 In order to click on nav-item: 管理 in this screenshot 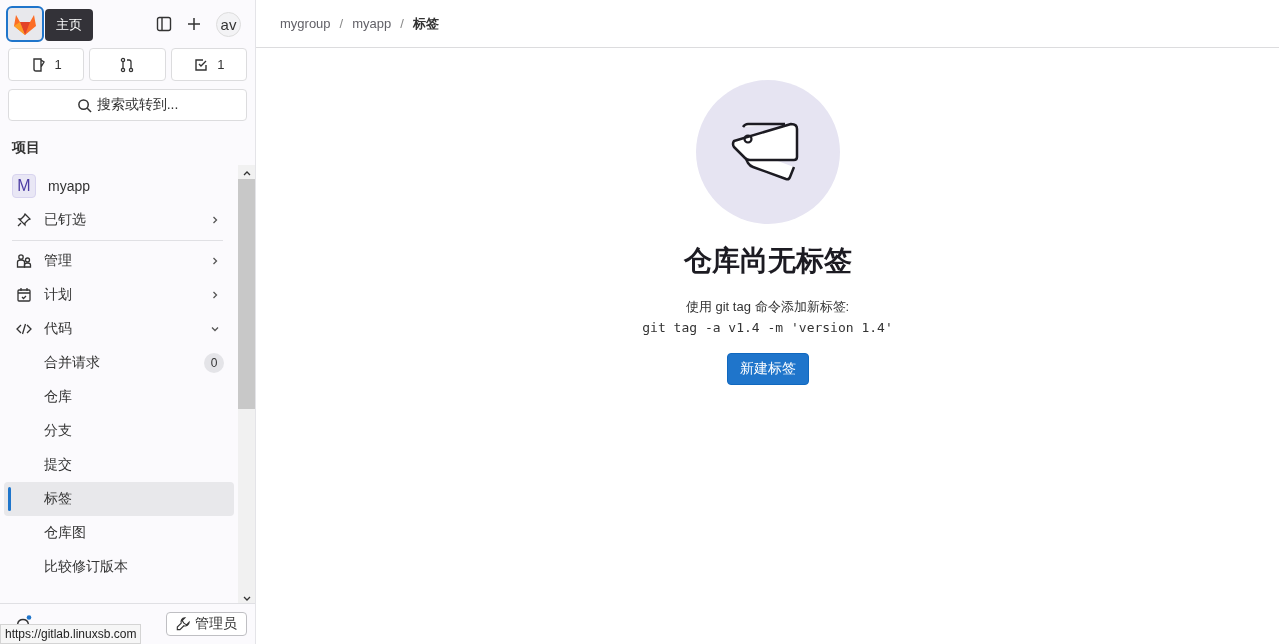, I will do `click(119, 261)`.